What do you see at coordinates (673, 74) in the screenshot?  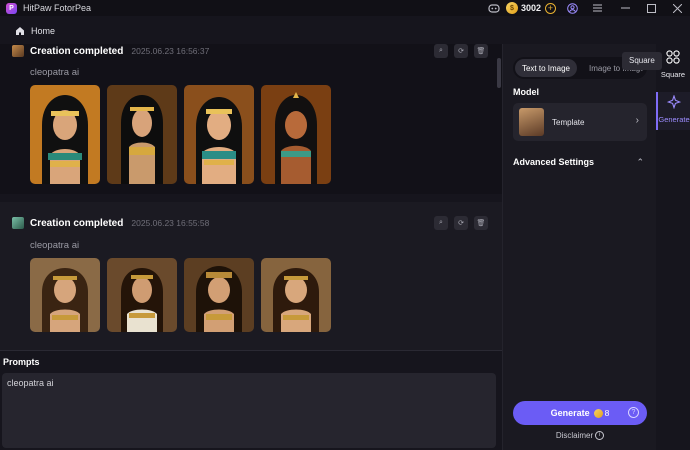 I see `nav-label-square: Square` at bounding box center [673, 74].